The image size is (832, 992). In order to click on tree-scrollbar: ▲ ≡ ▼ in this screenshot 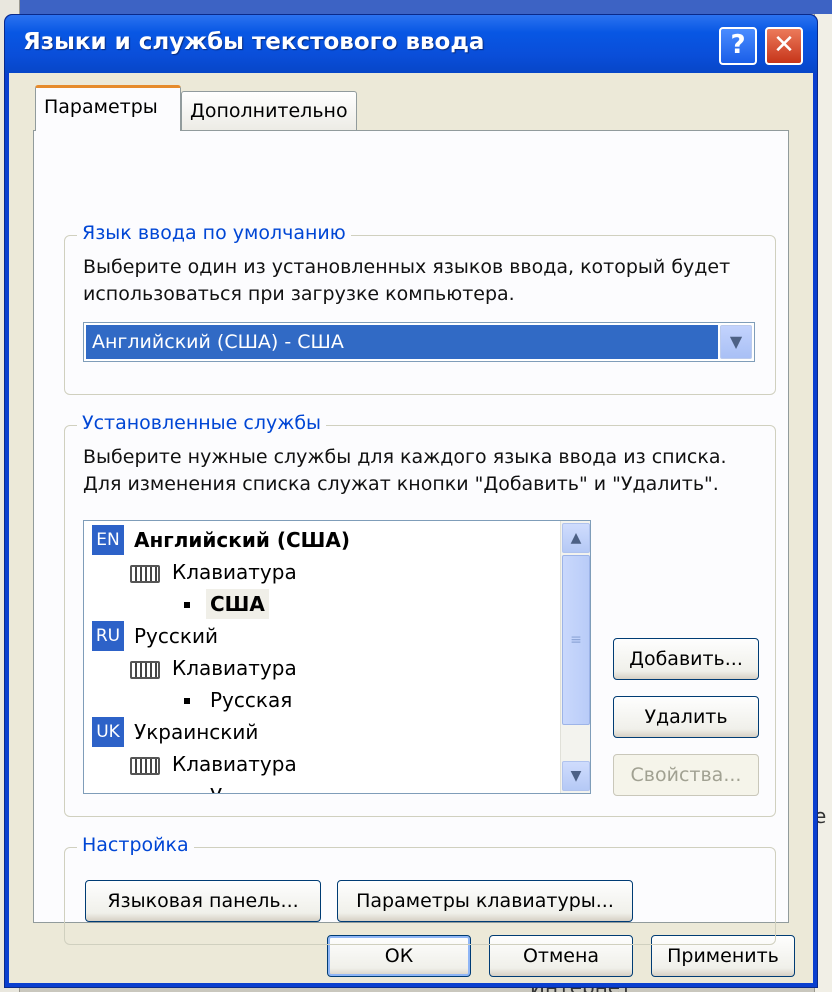, I will do `click(575, 657)`.